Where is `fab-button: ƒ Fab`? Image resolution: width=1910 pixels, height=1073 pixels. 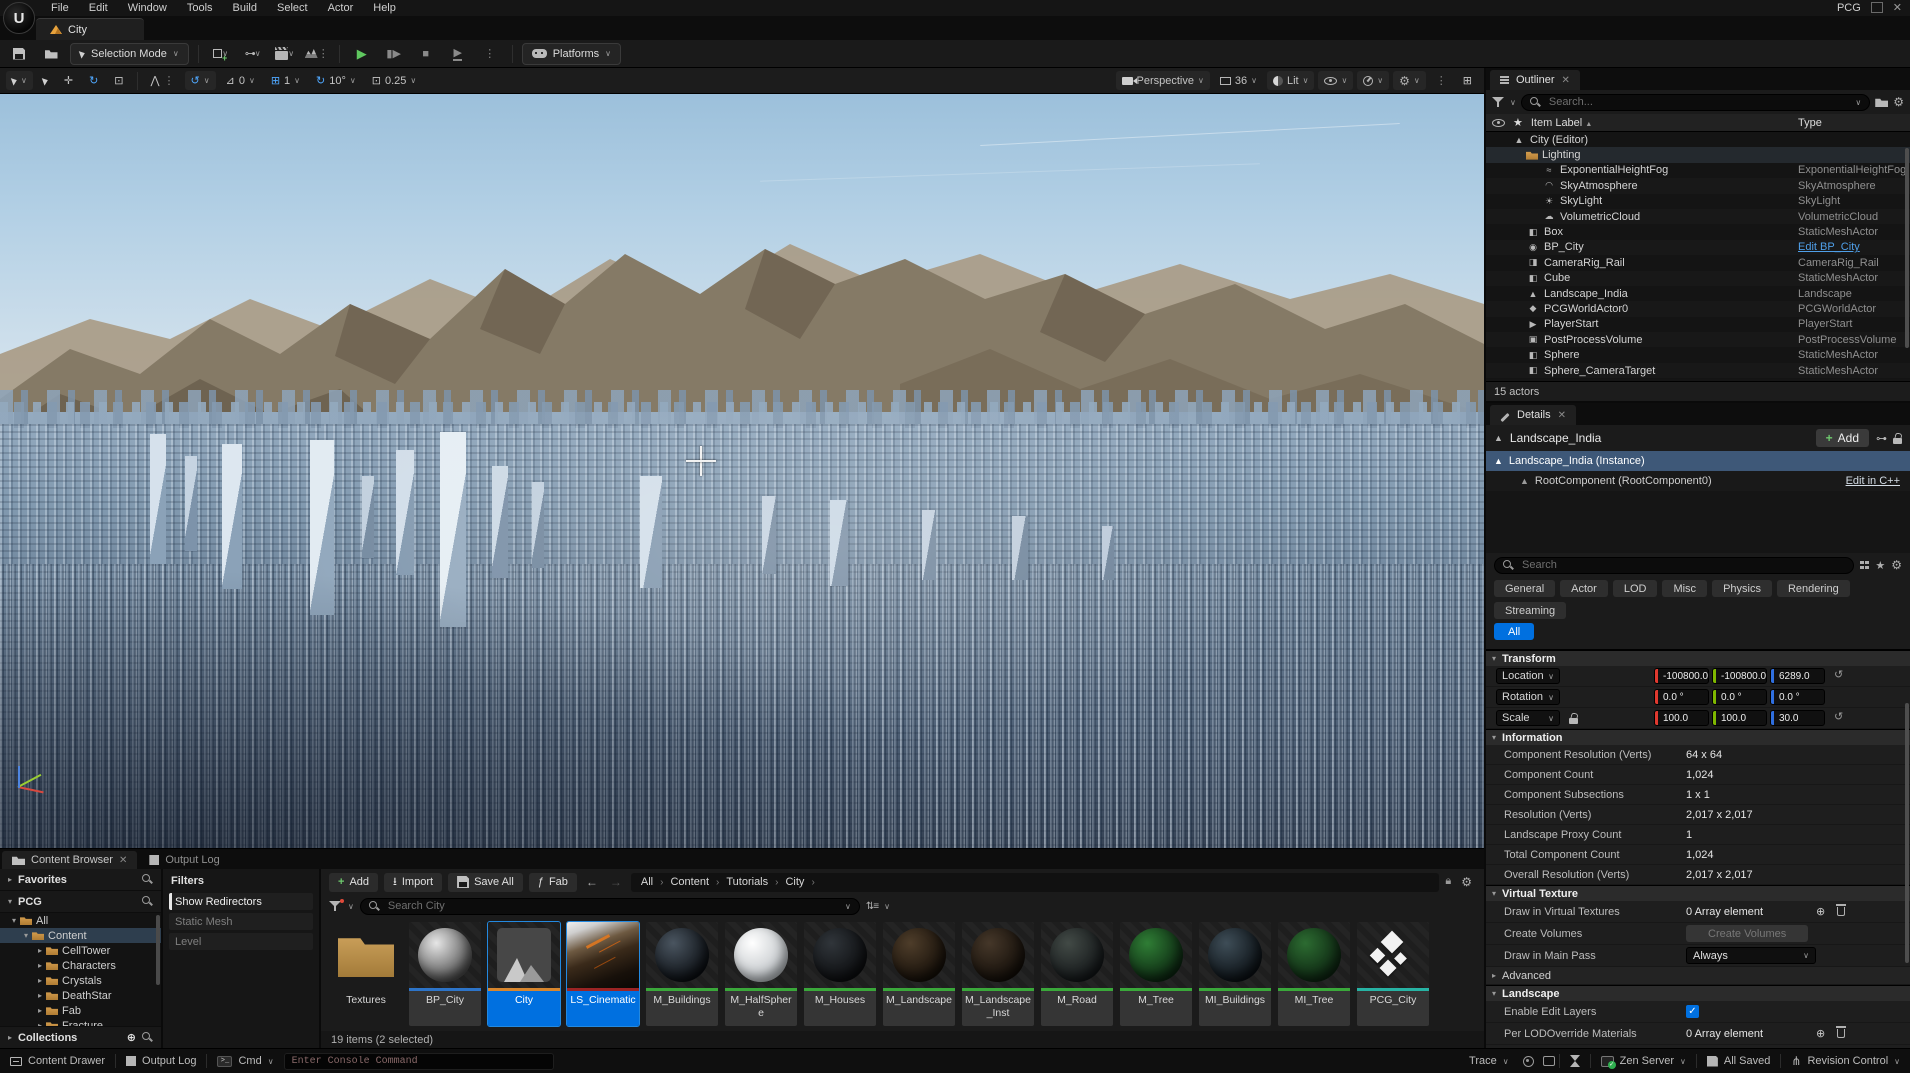 fab-button: ƒ Fab is located at coordinates (552, 882).